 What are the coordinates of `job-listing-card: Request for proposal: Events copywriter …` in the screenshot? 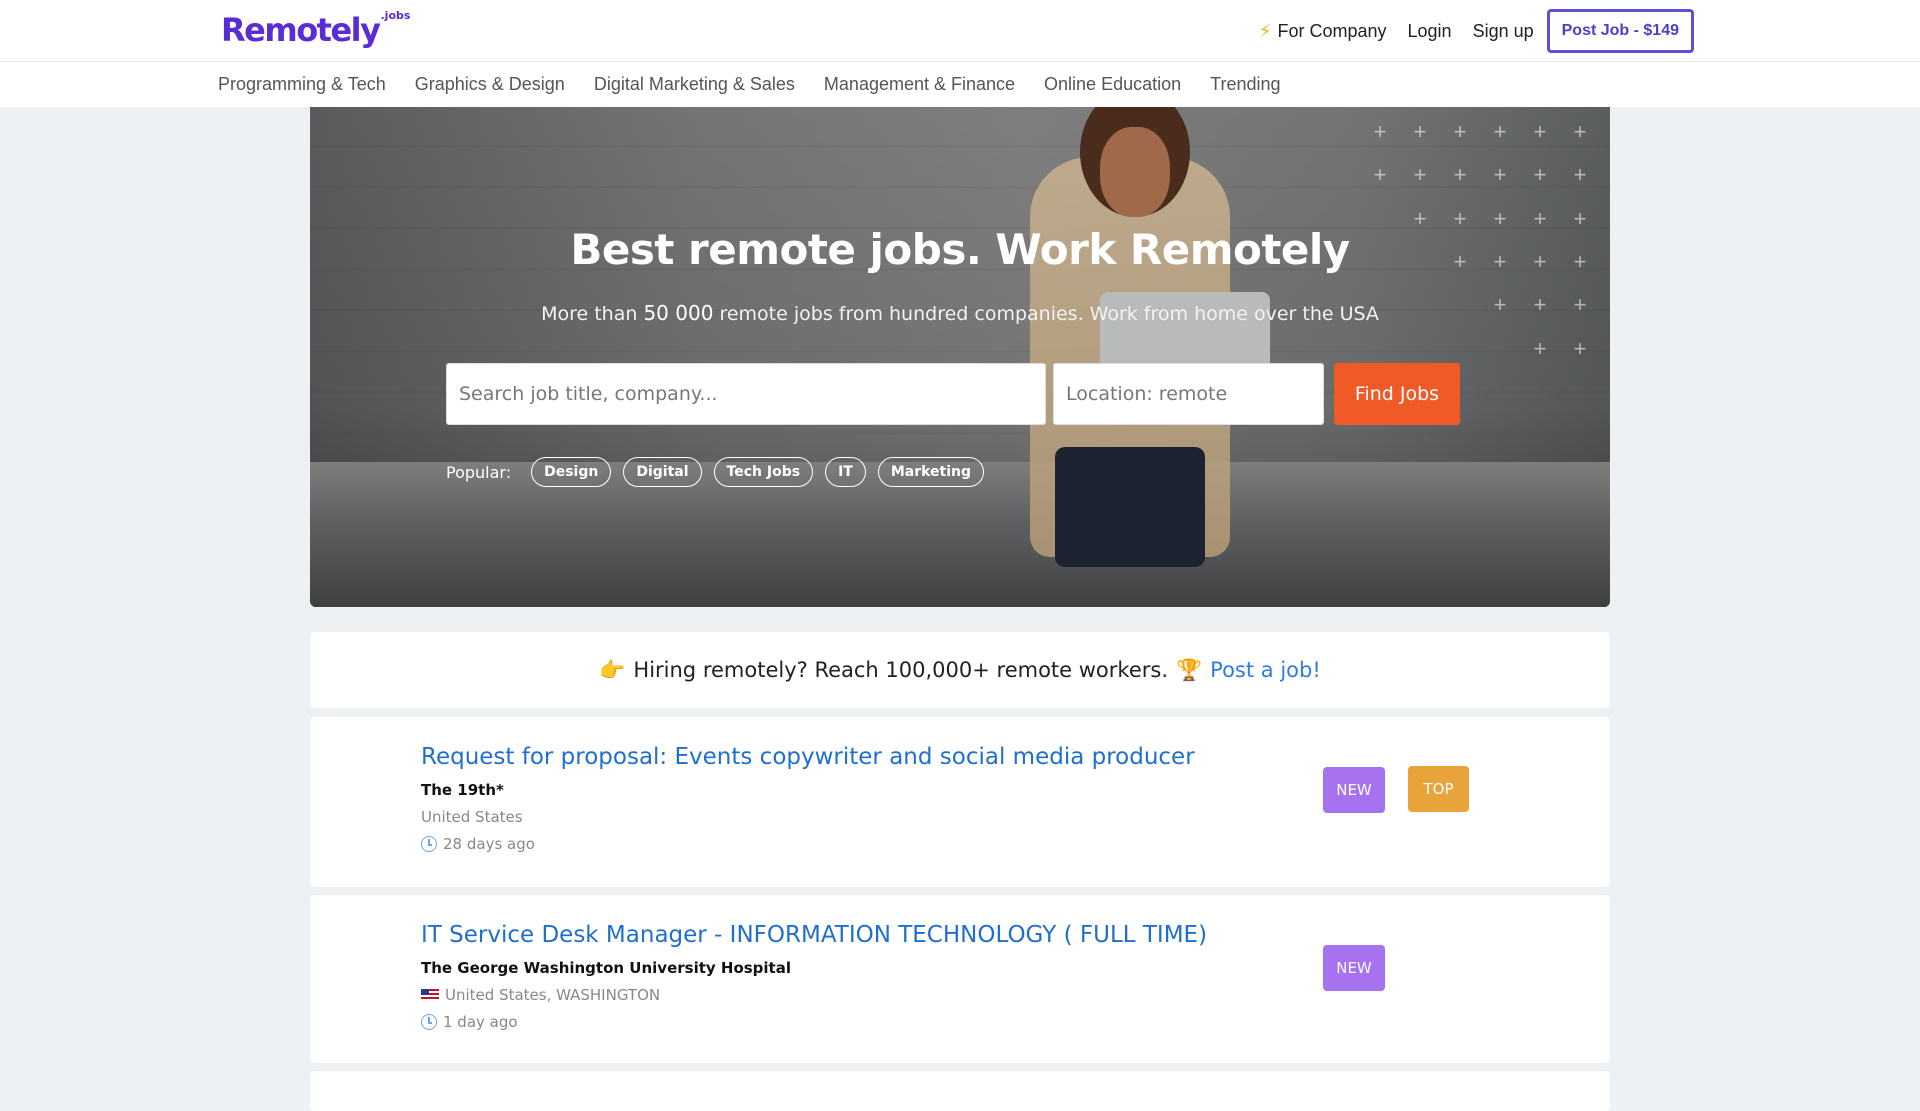 It's located at (960, 802).